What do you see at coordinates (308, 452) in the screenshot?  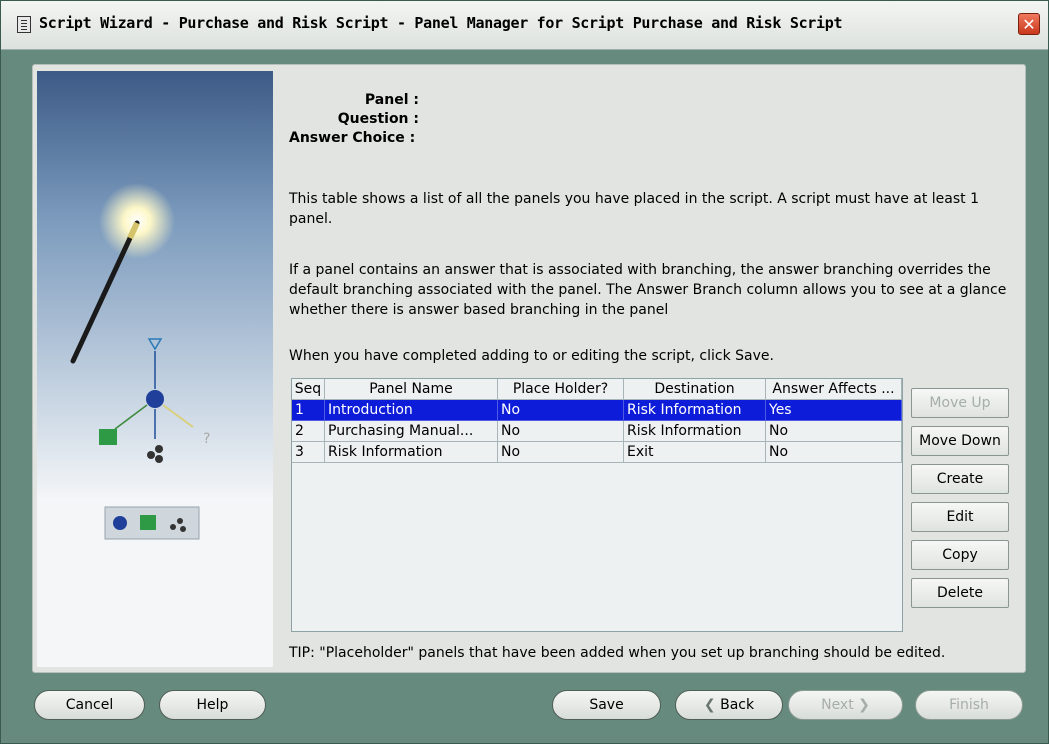 I see `cell-seq: 3` at bounding box center [308, 452].